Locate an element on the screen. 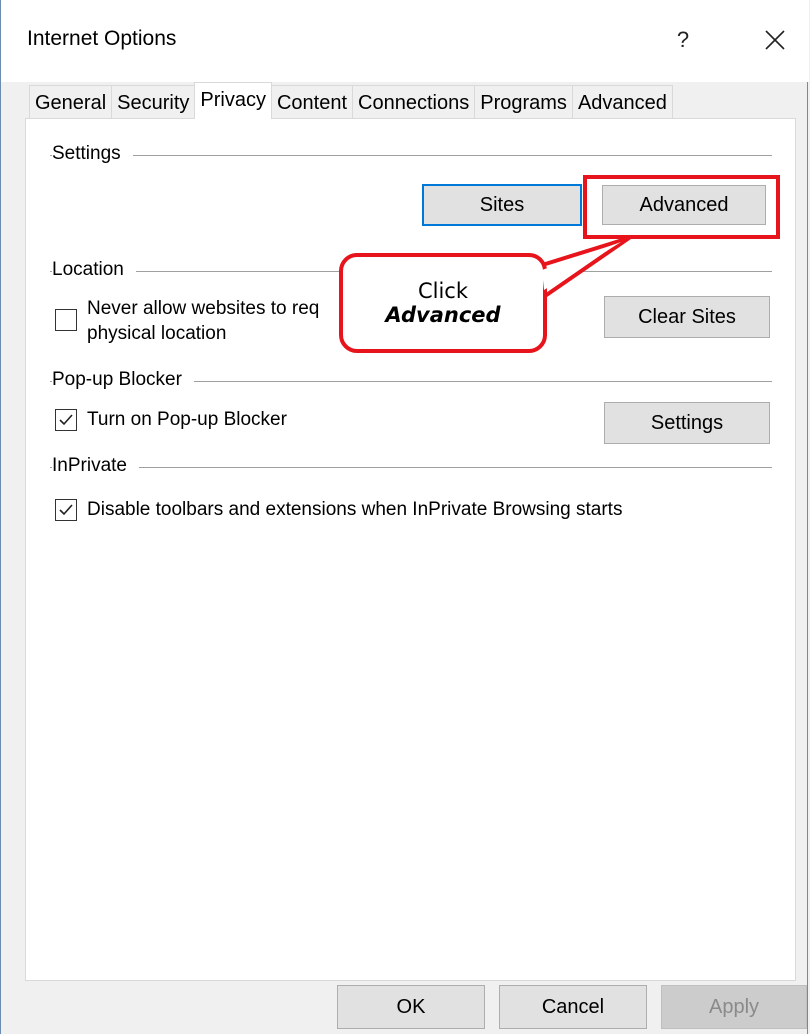 Image resolution: width=810 pixels, height=1034 pixels. tab-advanced: Advanced is located at coordinates (622, 102).